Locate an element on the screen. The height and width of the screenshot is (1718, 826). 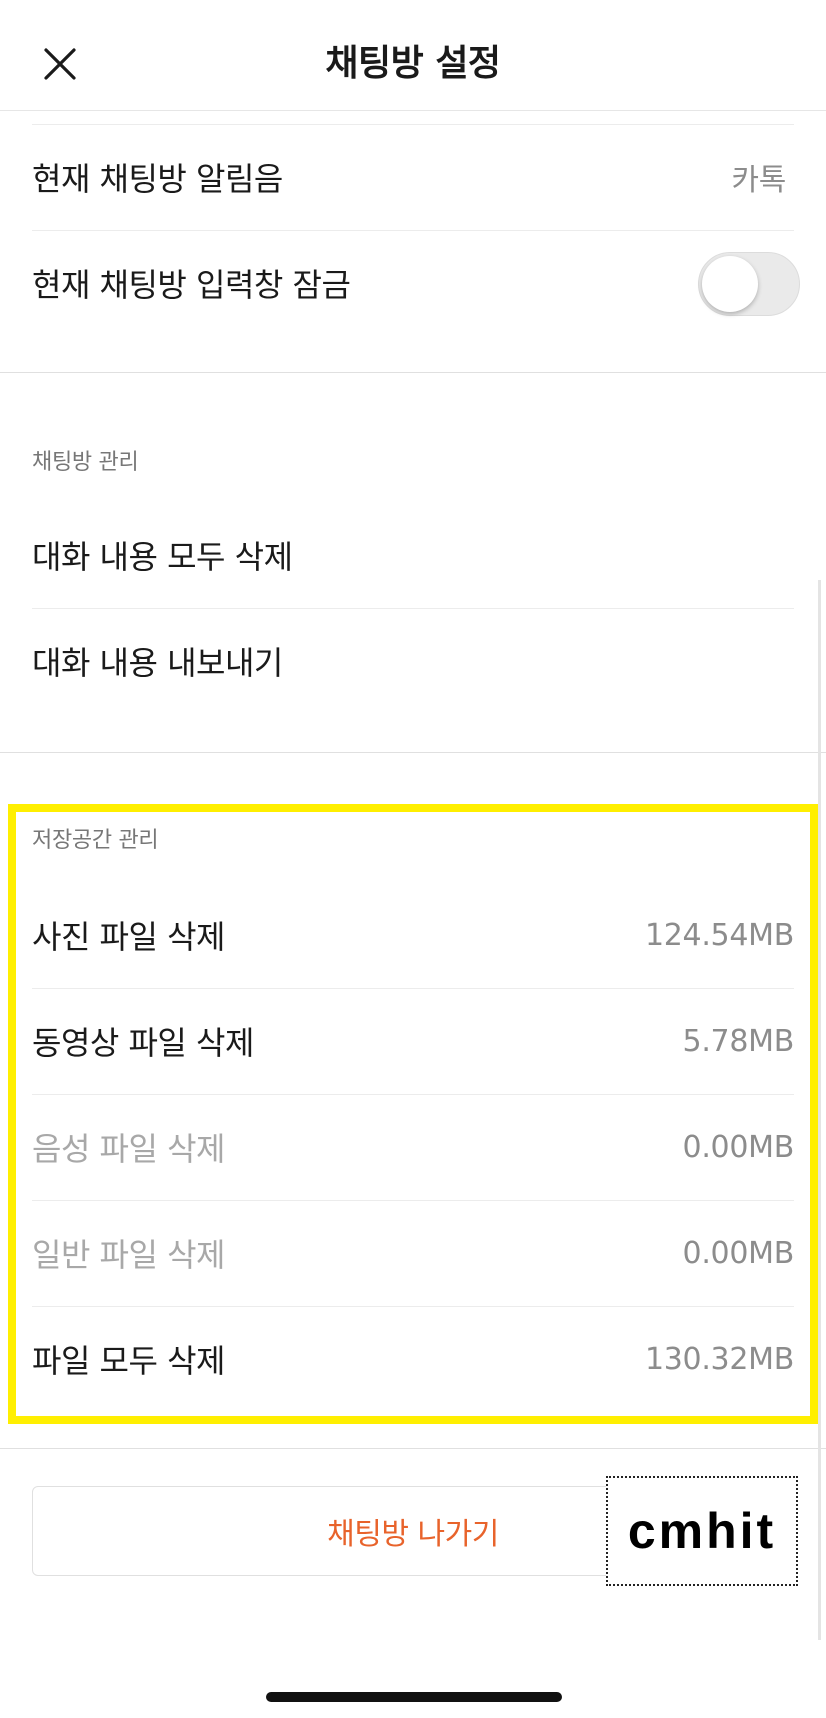
scrollbar is located at coordinates (819, 1110).